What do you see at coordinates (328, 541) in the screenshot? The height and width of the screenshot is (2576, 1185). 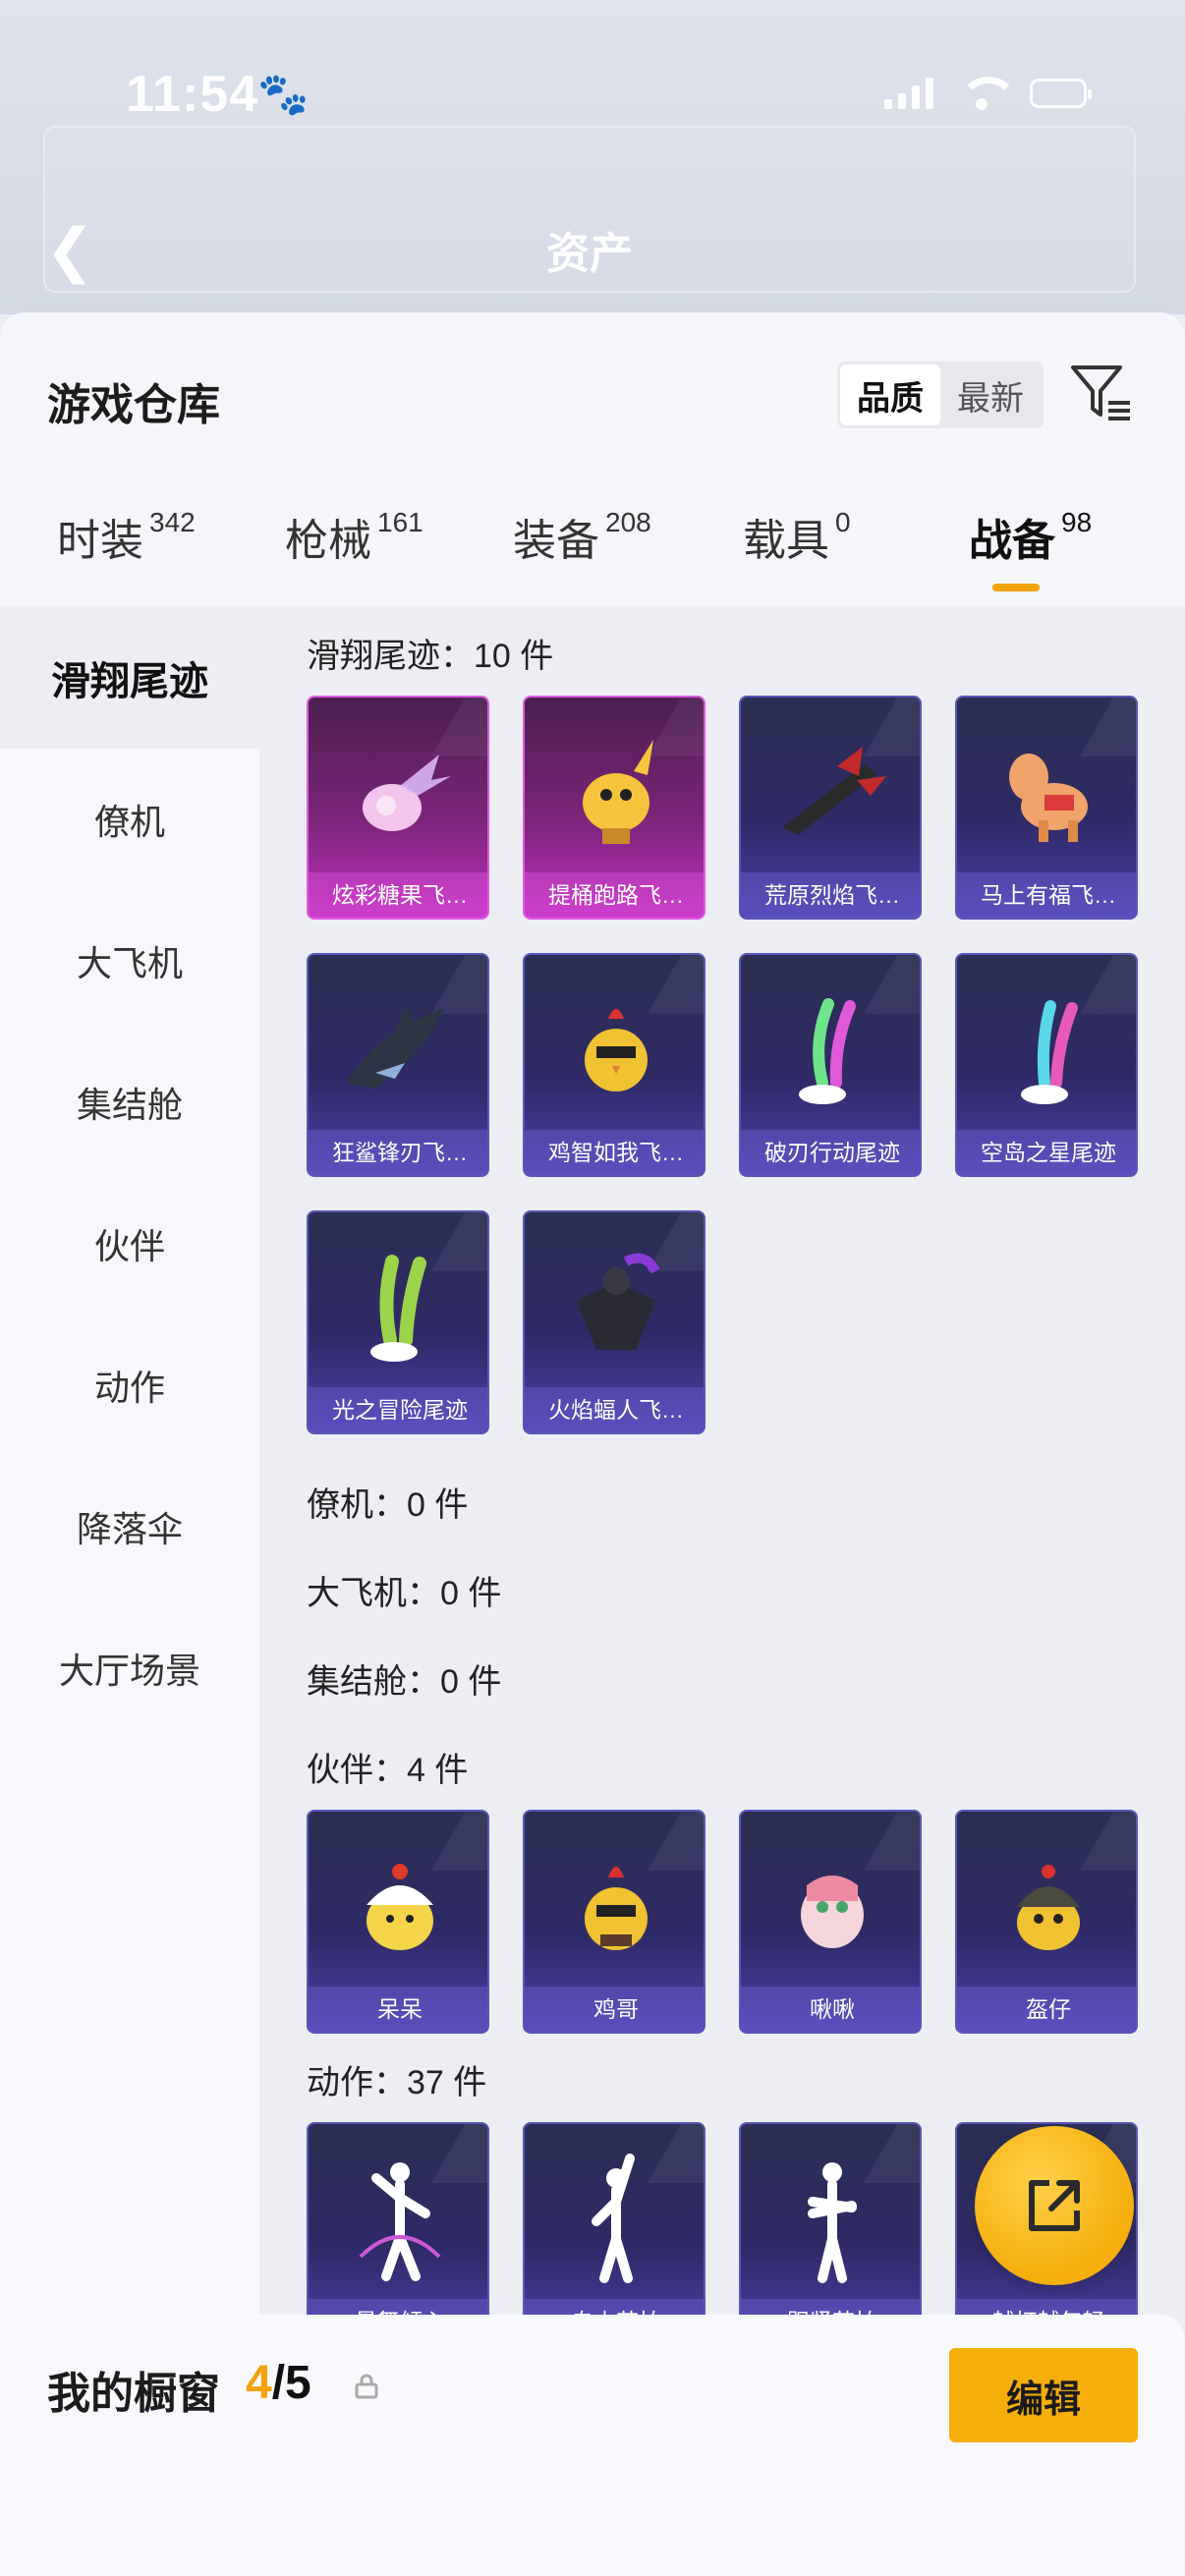 I see `tab-label: 枪械` at bounding box center [328, 541].